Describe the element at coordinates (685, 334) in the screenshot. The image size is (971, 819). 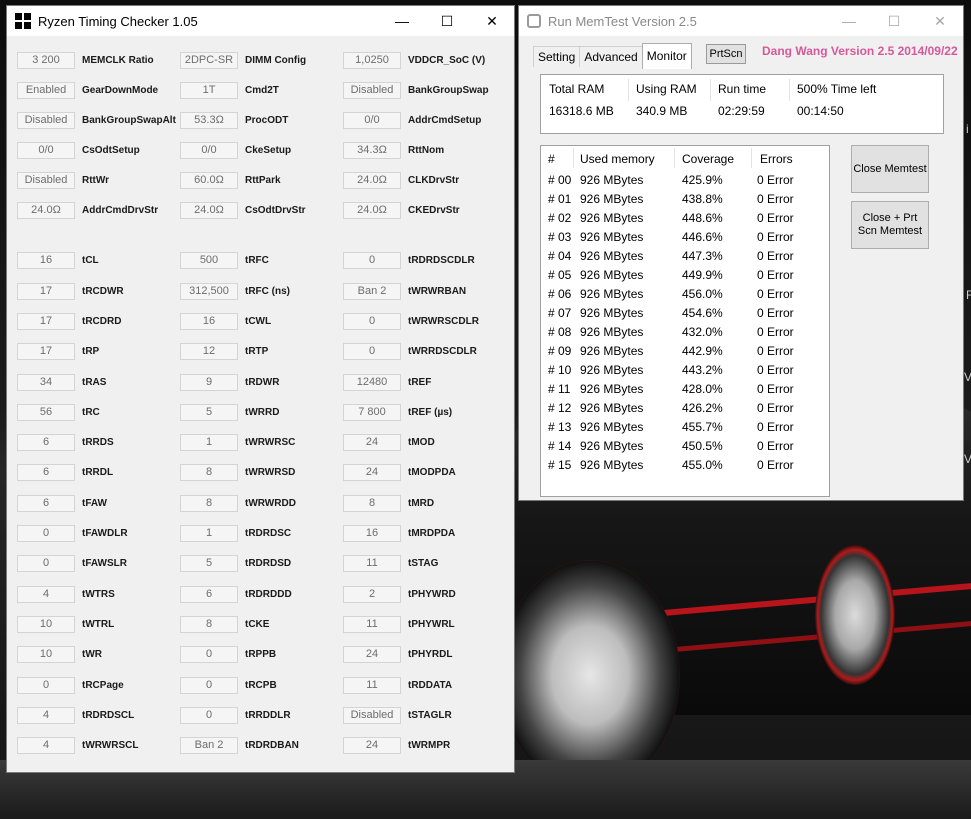
I see `list-item: # 08 926 MBytes 432.0% 0 Error` at that location.